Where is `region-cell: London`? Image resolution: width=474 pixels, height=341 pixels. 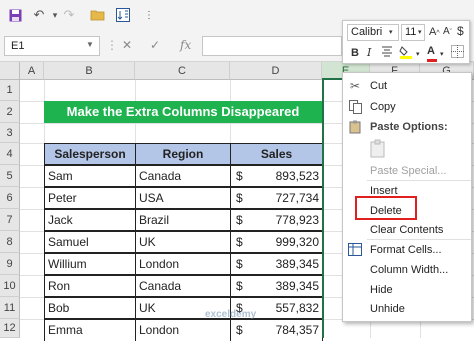
region-cell: London is located at coordinates (183, 264).